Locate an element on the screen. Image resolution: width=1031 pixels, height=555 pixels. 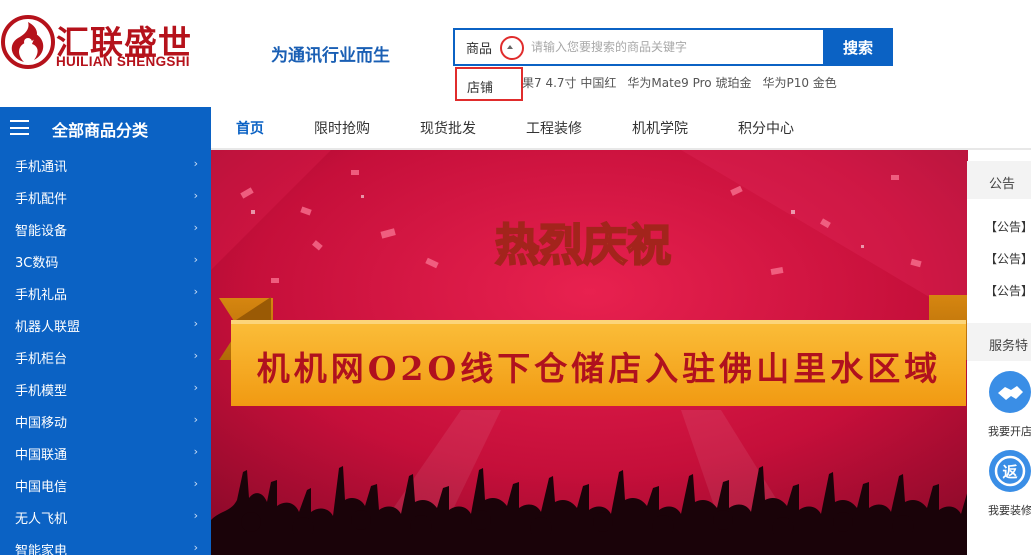
site-logo: 汇联盛世 HUILIAN SHENGSHI is located at coordinates (107, 42).